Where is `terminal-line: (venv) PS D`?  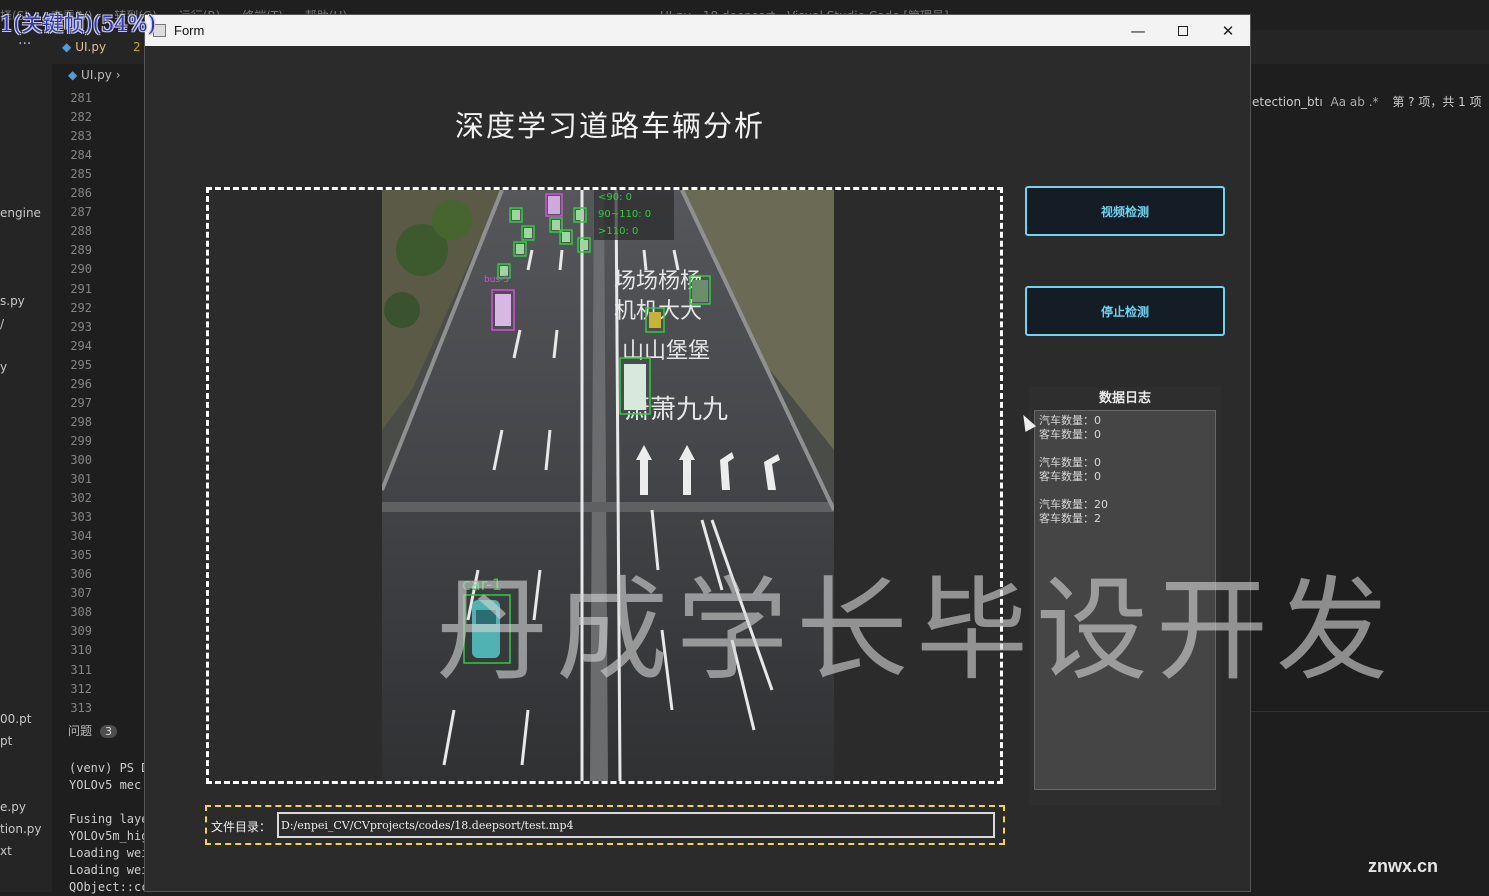 terminal-line: (venv) PS D is located at coordinates (109, 768).